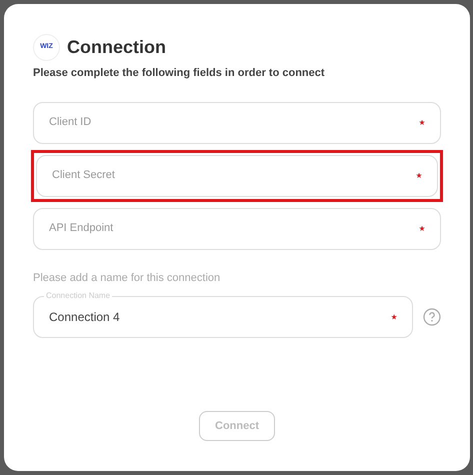  What do you see at coordinates (70, 122) in the screenshot?
I see `placeholder: Client ID` at bounding box center [70, 122].